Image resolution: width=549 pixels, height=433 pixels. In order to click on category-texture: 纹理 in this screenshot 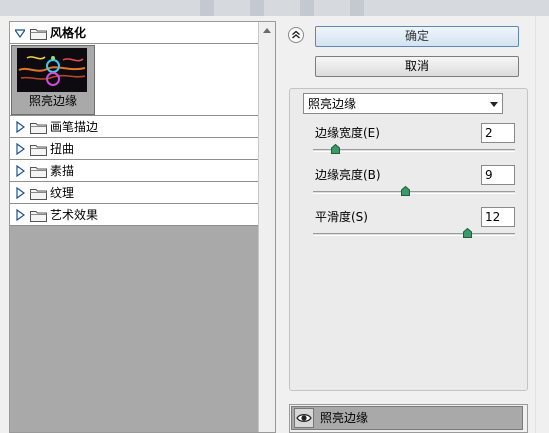, I will do `click(134, 193)`.